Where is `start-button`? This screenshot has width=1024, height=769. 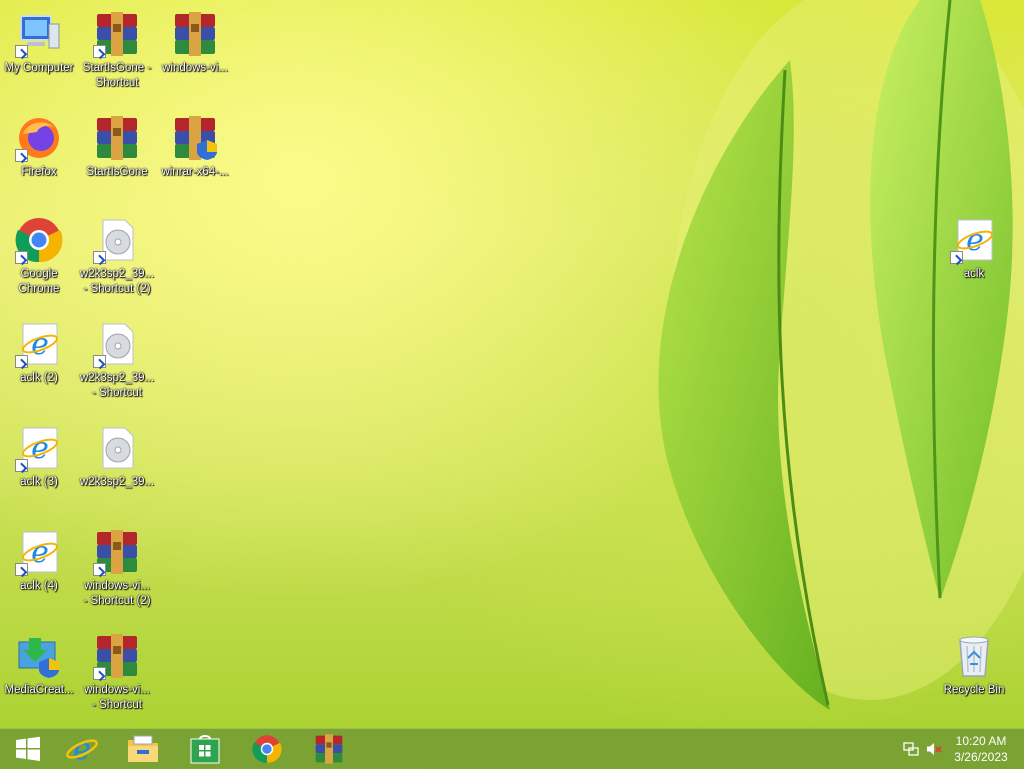 start-button is located at coordinates (28, 749).